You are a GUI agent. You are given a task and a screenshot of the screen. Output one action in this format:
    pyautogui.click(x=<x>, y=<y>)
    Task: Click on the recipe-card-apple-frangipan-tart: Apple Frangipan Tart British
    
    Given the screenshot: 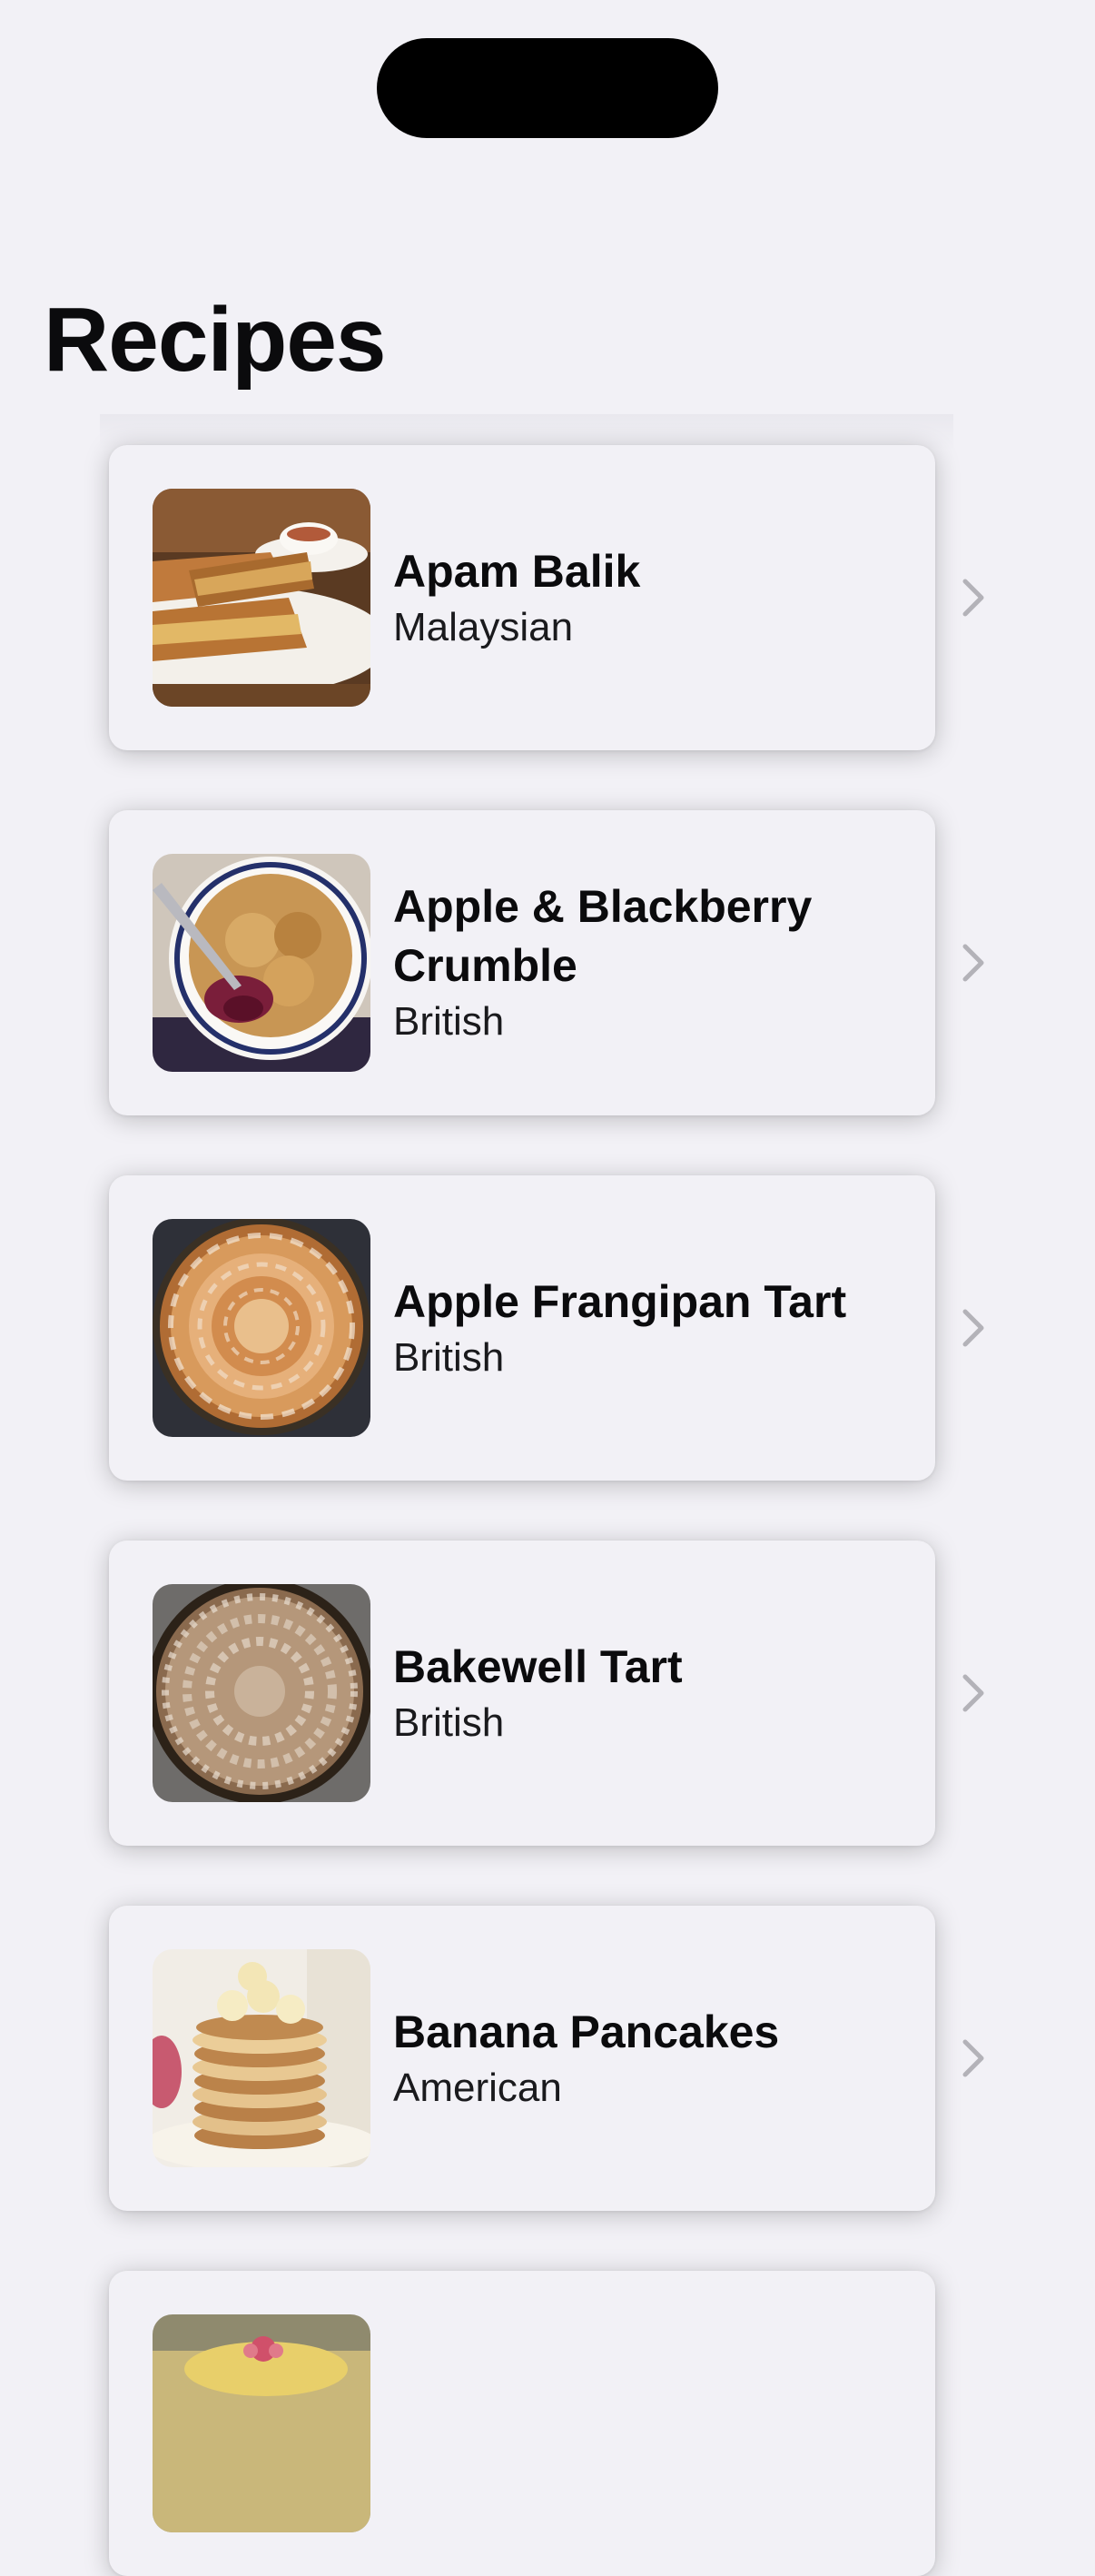 What is the action you would take?
    pyautogui.click(x=522, y=1328)
    